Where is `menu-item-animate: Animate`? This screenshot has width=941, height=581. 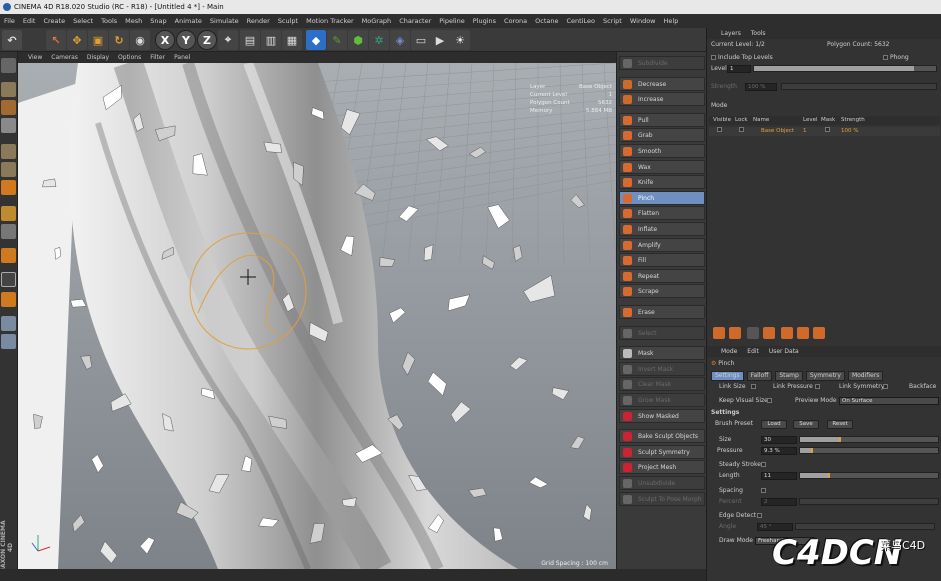
menu-item-animate: Animate is located at coordinates (188, 21).